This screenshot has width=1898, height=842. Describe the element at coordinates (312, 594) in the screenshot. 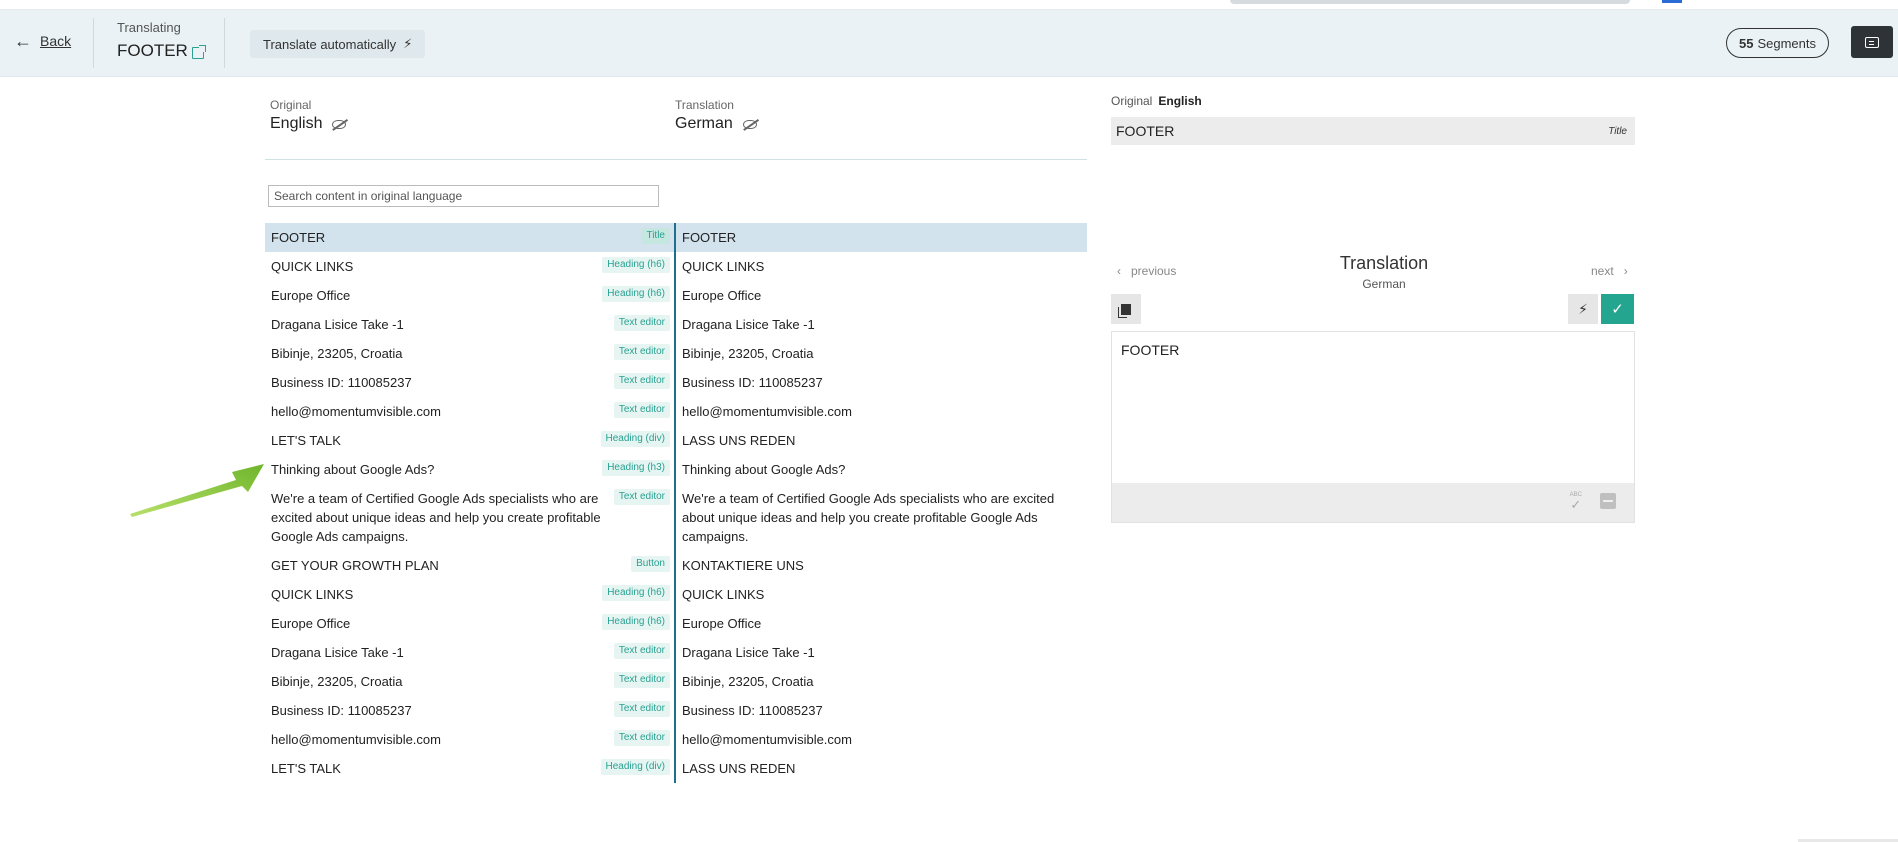

I see `segment-original-text: QUICK LINKS` at that location.